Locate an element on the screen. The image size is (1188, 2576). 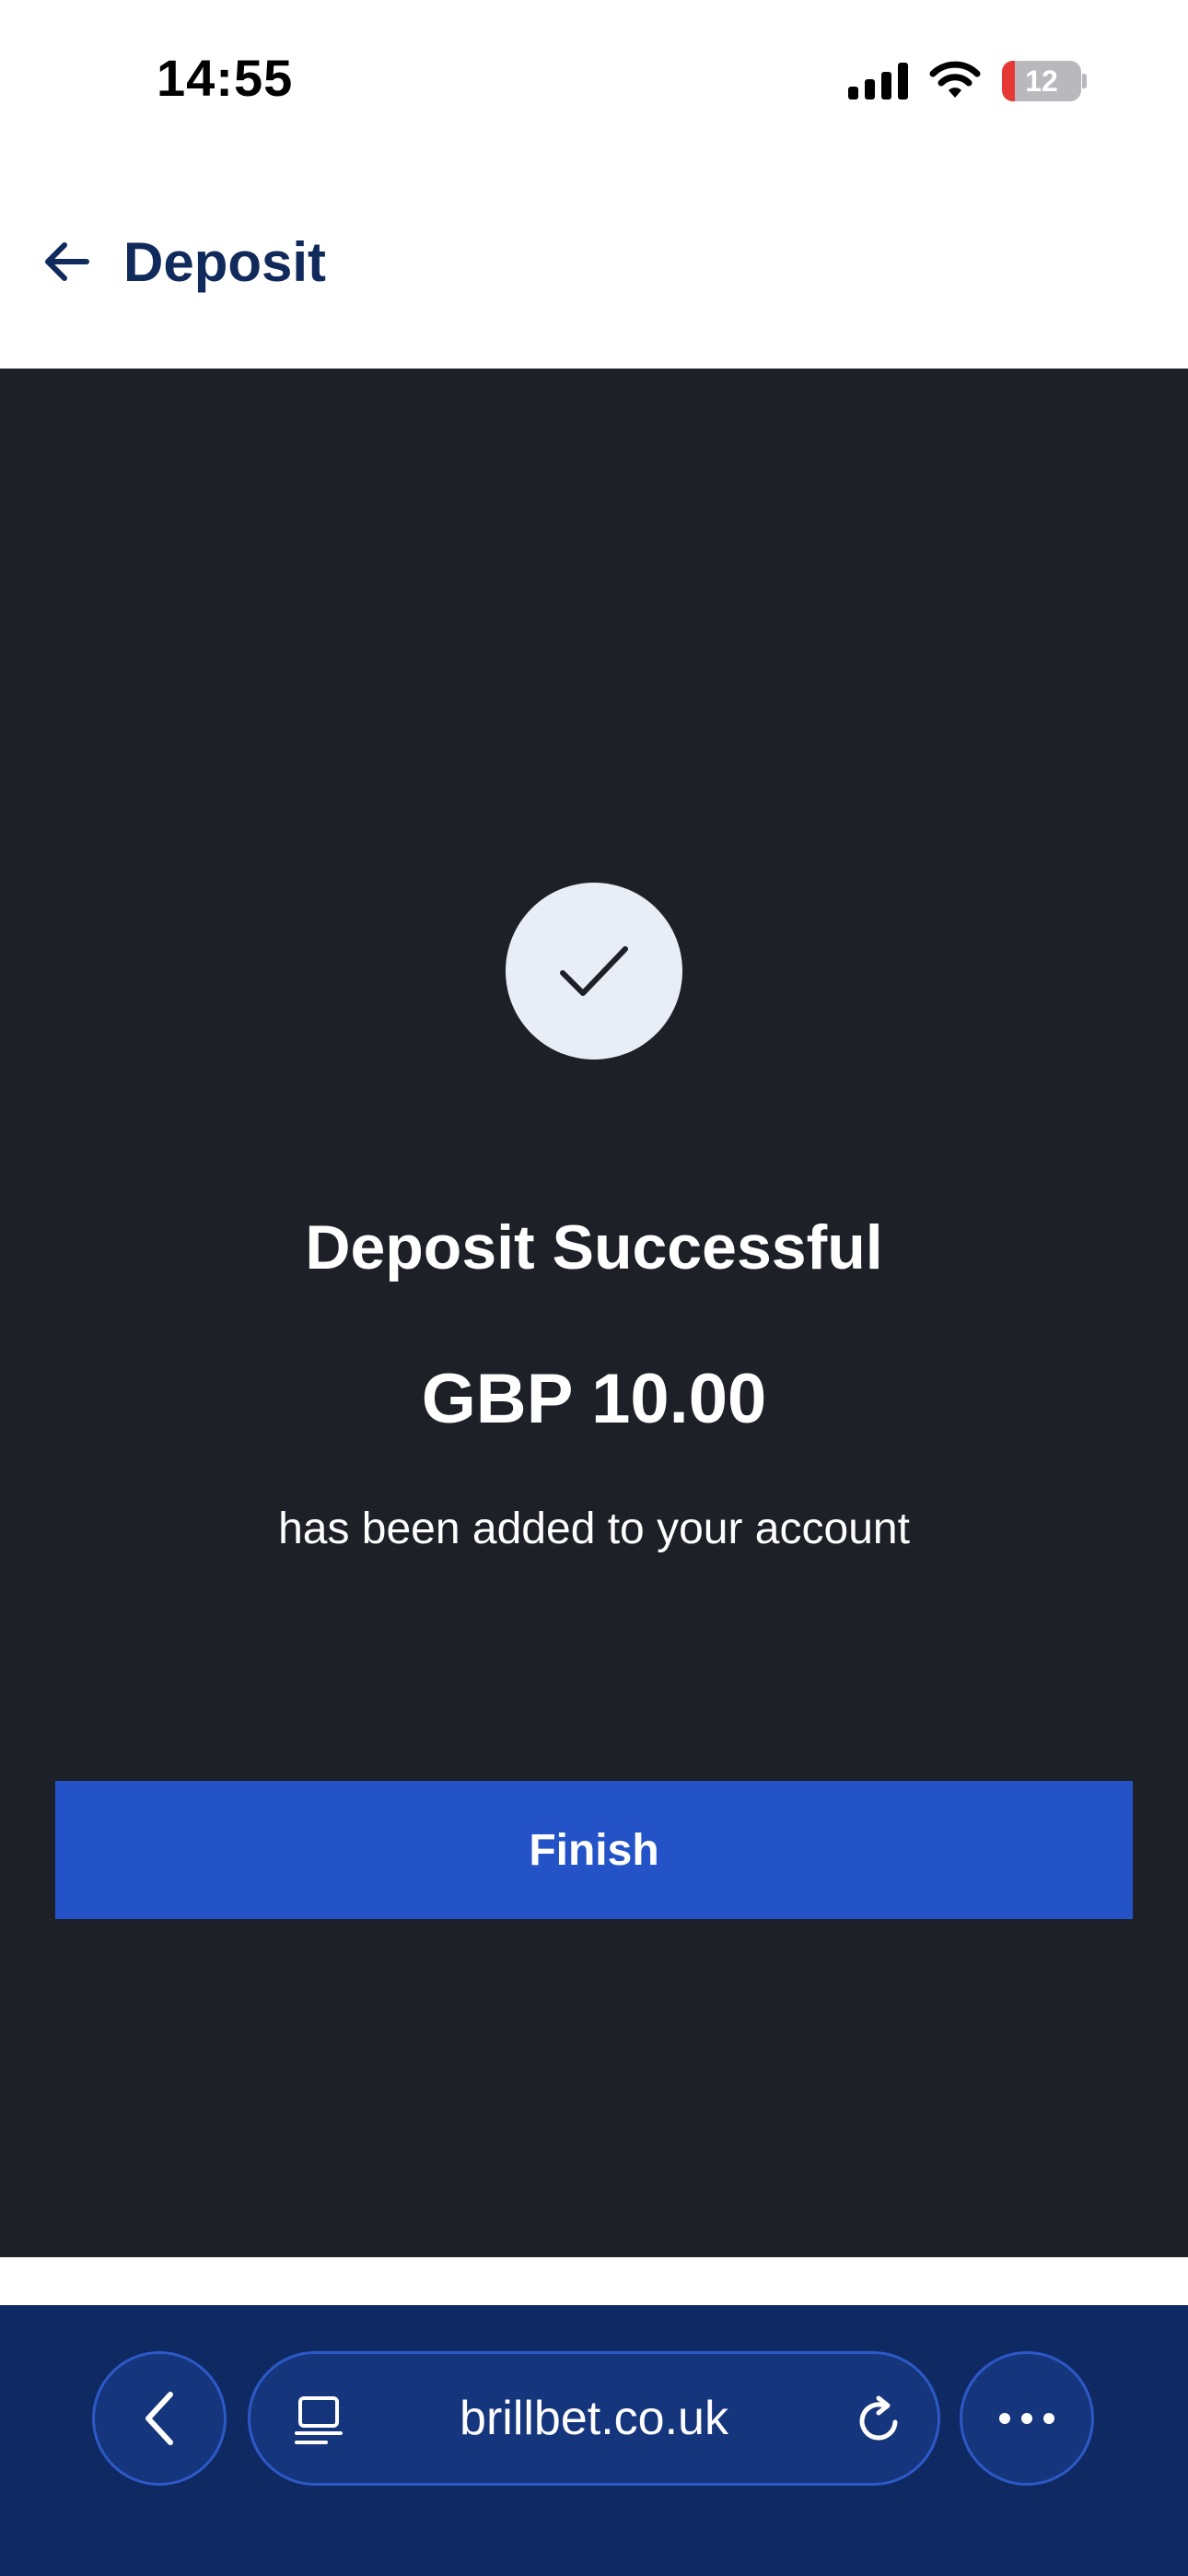
success-title: Deposit Successful is located at coordinates (594, 1247).